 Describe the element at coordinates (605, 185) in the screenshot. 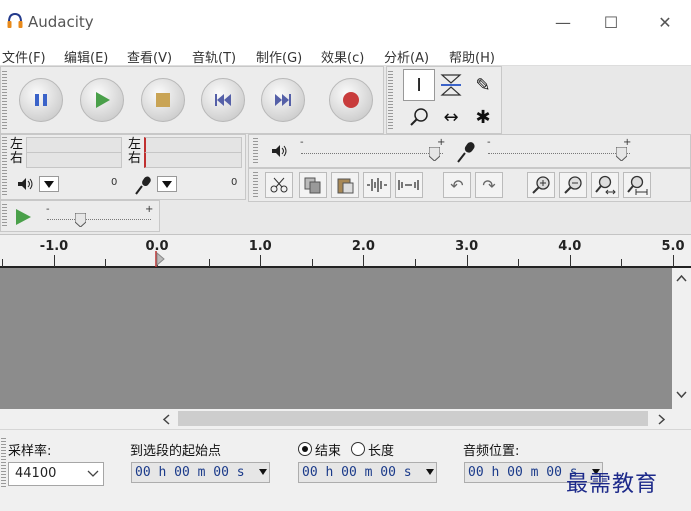

I see `fit-selection-button` at that location.